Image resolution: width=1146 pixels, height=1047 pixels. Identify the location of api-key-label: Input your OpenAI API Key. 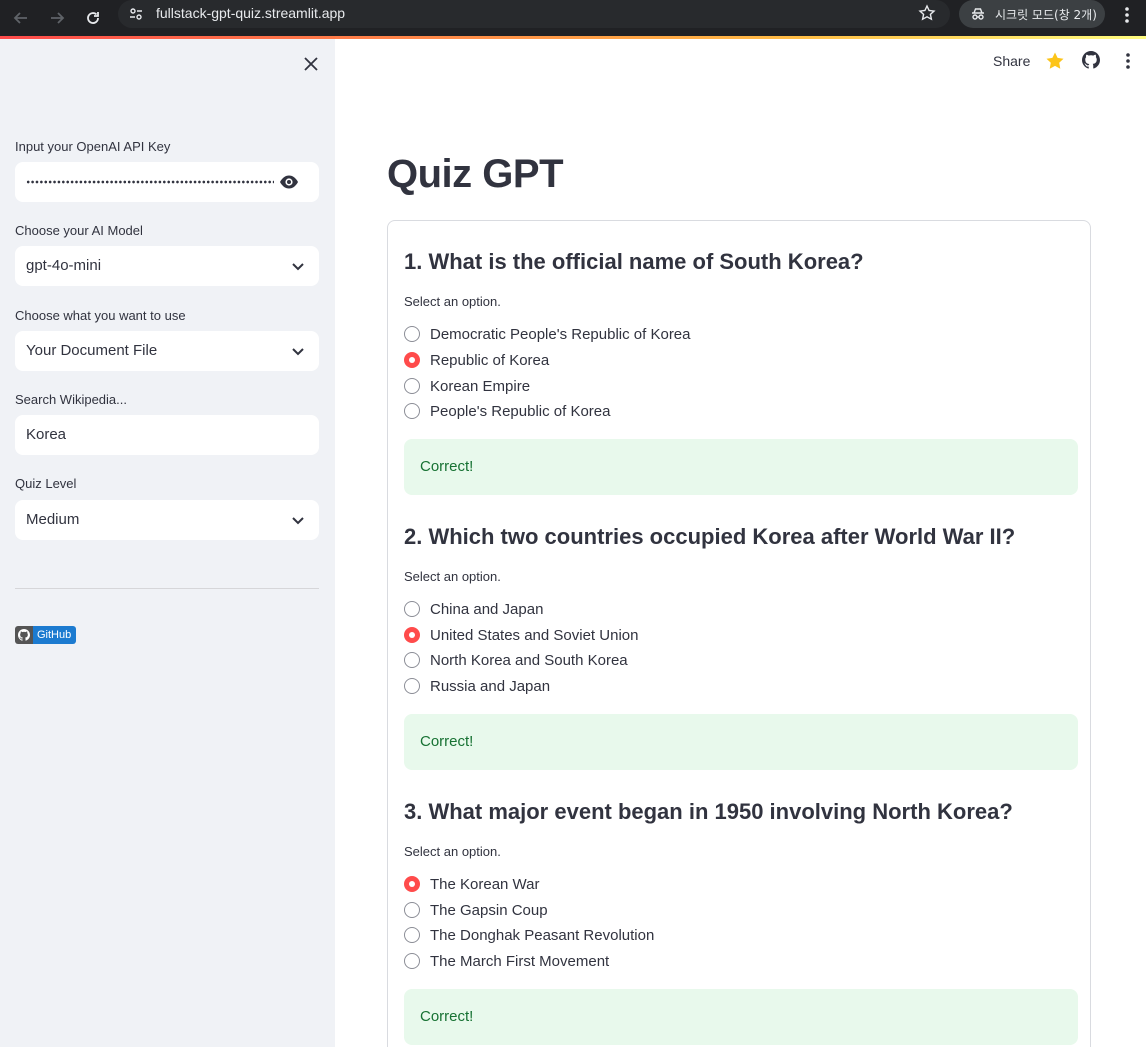
(93, 146).